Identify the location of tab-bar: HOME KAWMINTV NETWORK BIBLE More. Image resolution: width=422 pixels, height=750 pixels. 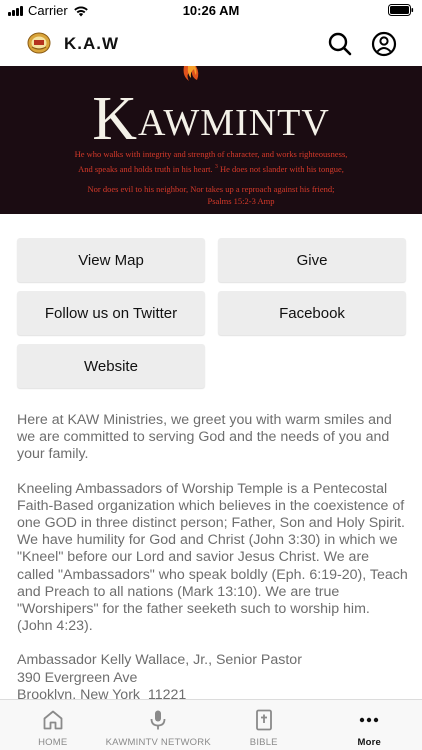
(211, 724).